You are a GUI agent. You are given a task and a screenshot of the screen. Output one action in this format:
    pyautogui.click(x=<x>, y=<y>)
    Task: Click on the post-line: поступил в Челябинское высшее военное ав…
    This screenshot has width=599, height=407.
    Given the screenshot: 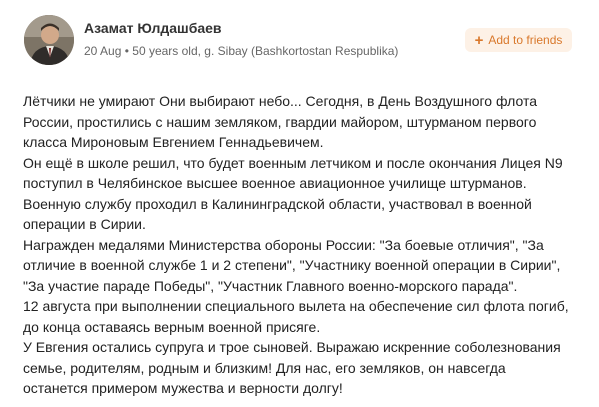 What is the action you would take?
    pyautogui.click(x=275, y=183)
    